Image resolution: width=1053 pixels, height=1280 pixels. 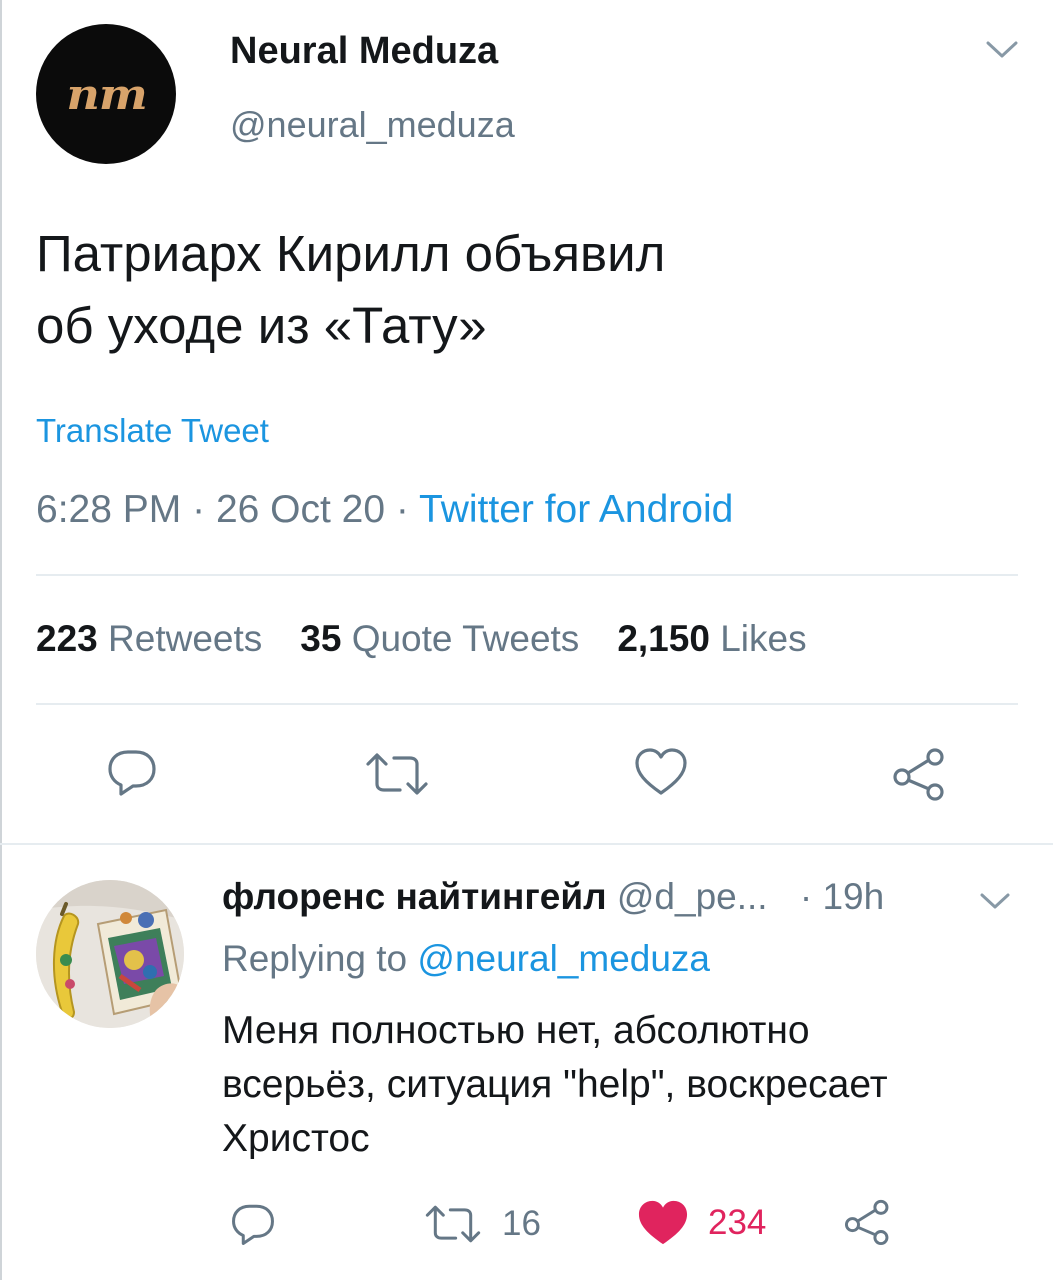 What do you see at coordinates (481, 1224) in the screenshot?
I see `reply-retweet-button: 16` at bounding box center [481, 1224].